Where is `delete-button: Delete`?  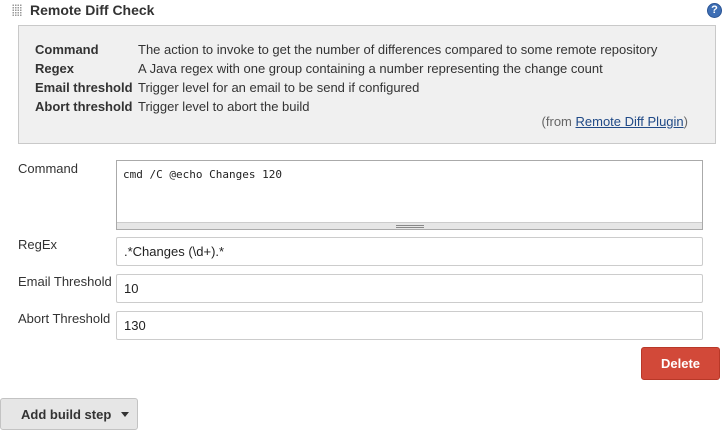
delete-button: Delete is located at coordinates (680, 363).